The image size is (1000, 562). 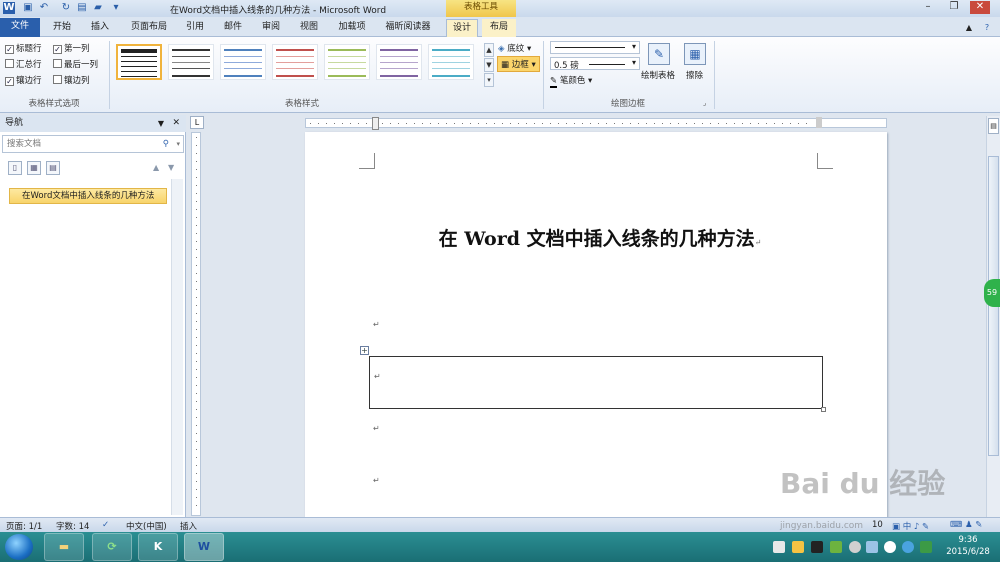 I want to click on browse-results-icon: ▤, so click(x=53, y=168).